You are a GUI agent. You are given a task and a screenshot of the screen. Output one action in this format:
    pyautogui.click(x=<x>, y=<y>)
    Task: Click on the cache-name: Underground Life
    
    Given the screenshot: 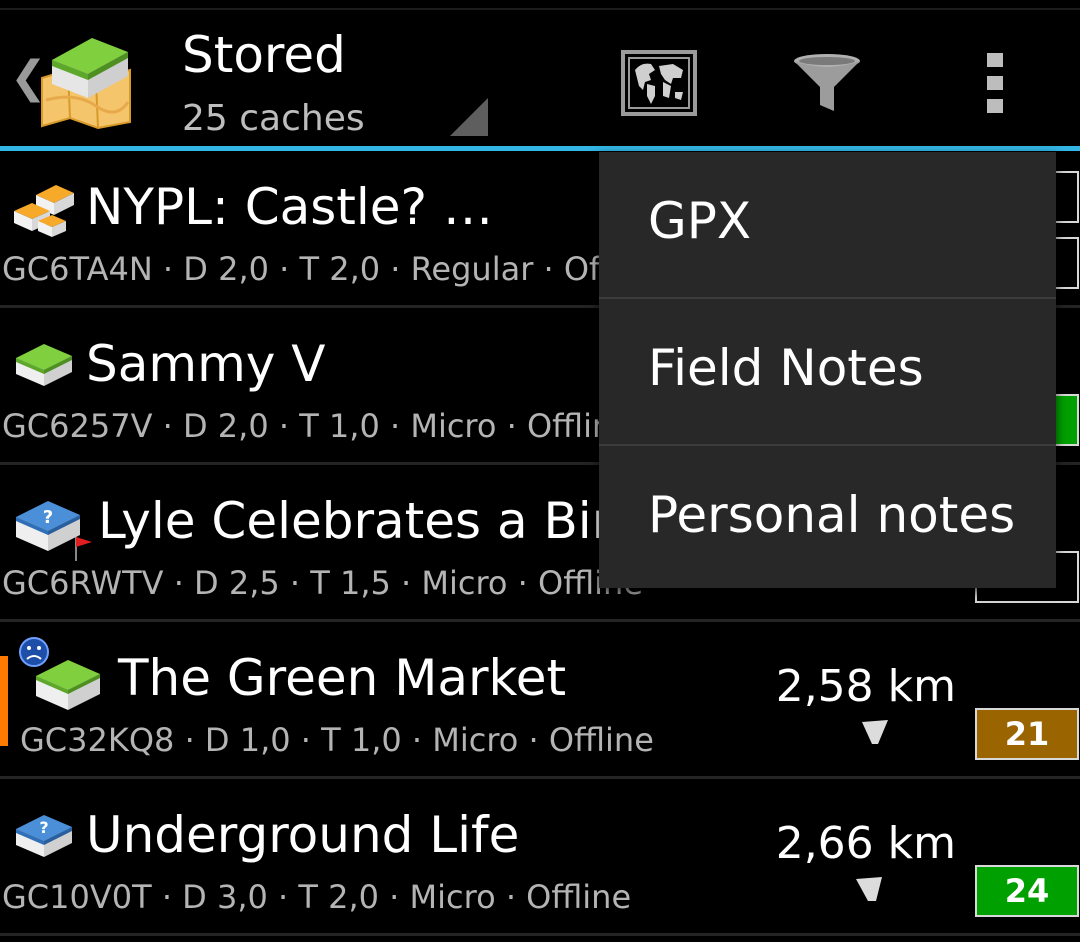 What is the action you would take?
    pyautogui.click(x=303, y=835)
    